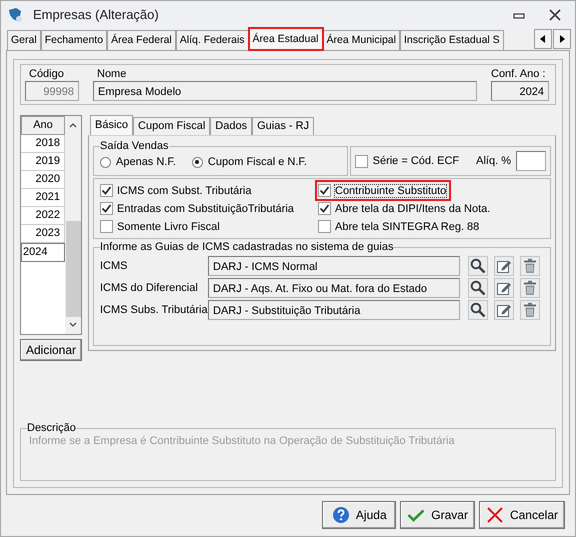  What do you see at coordinates (390, 190) in the screenshot?
I see `checkbox-label: Contribuinte Substituto` at bounding box center [390, 190].